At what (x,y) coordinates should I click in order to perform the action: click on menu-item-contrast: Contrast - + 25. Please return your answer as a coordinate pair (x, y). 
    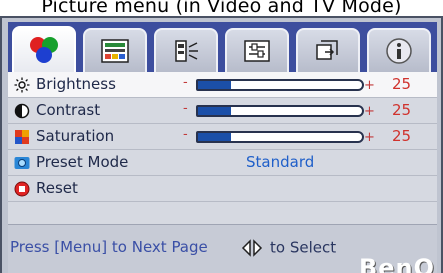
    Looking at the image, I should click on (222, 111).